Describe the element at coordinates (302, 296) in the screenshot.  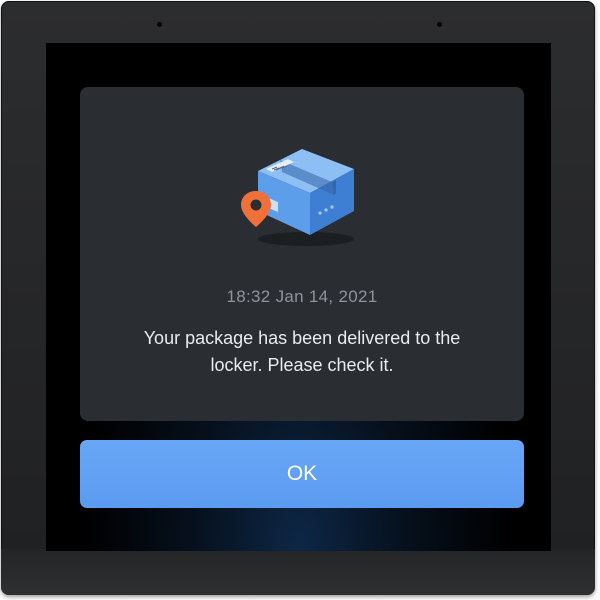
I see `delivery-timestamp: 18:32 Jan 14, 2021` at that location.